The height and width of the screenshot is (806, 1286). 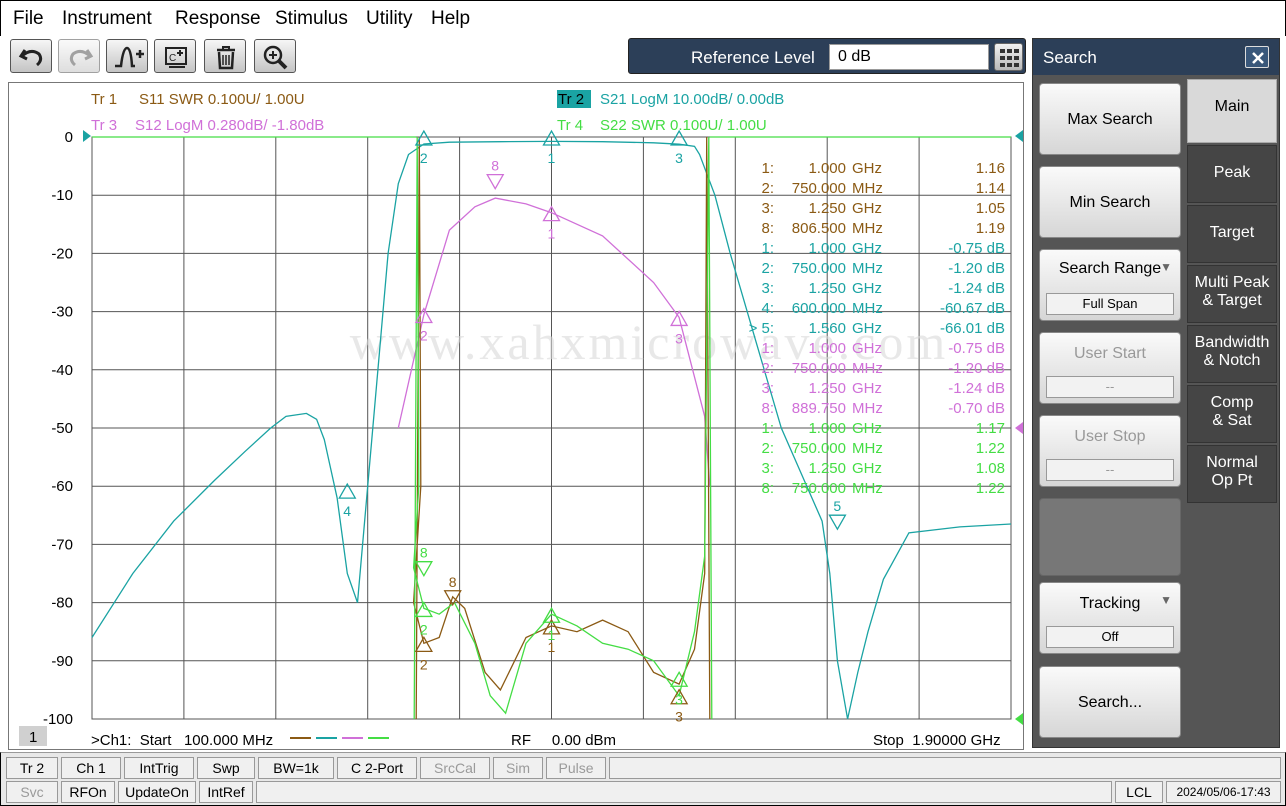 I want to click on status-blank, so click(x=945, y=768).